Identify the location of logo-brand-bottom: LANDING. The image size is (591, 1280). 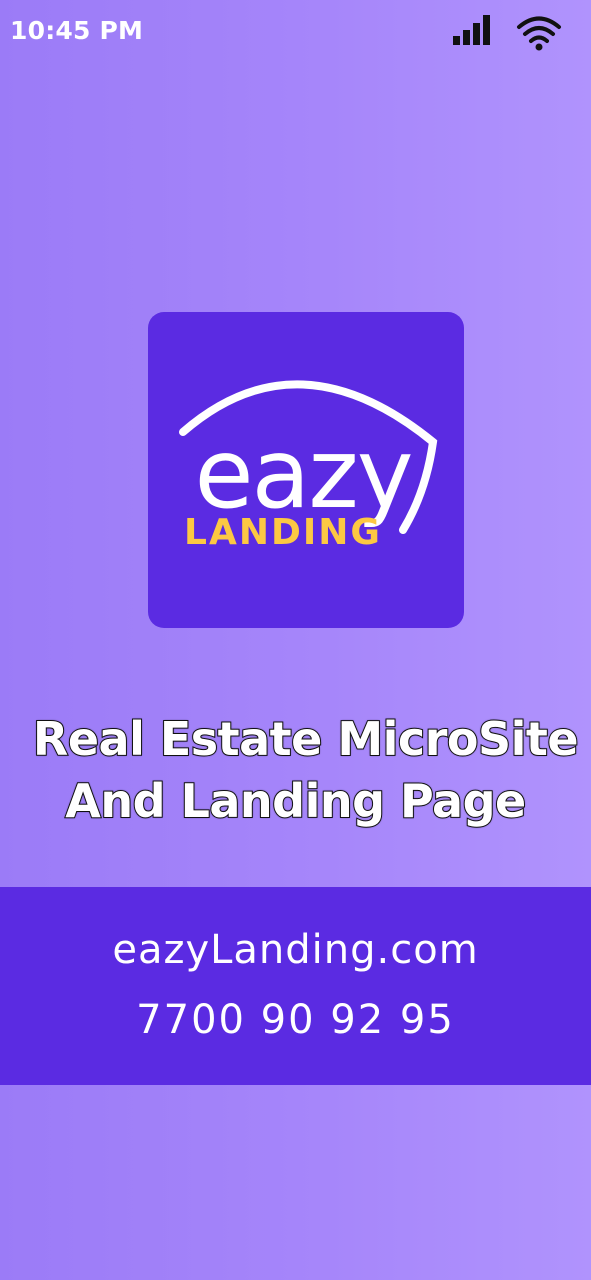
(283, 532).